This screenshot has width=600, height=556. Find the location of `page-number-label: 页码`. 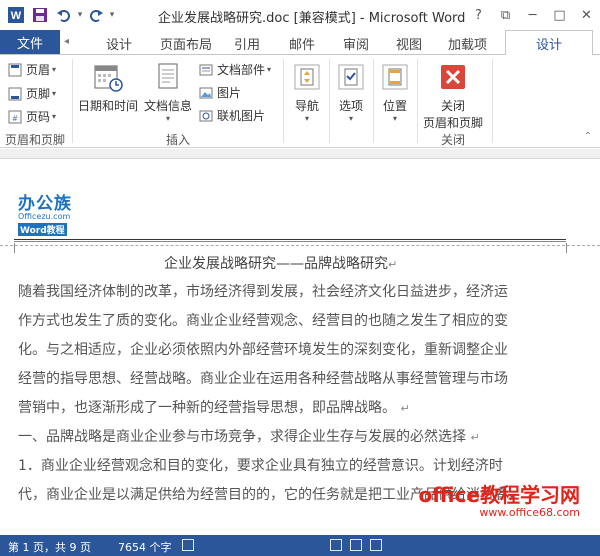

page-number-label: 页码 is located at coordinates (38, 117).